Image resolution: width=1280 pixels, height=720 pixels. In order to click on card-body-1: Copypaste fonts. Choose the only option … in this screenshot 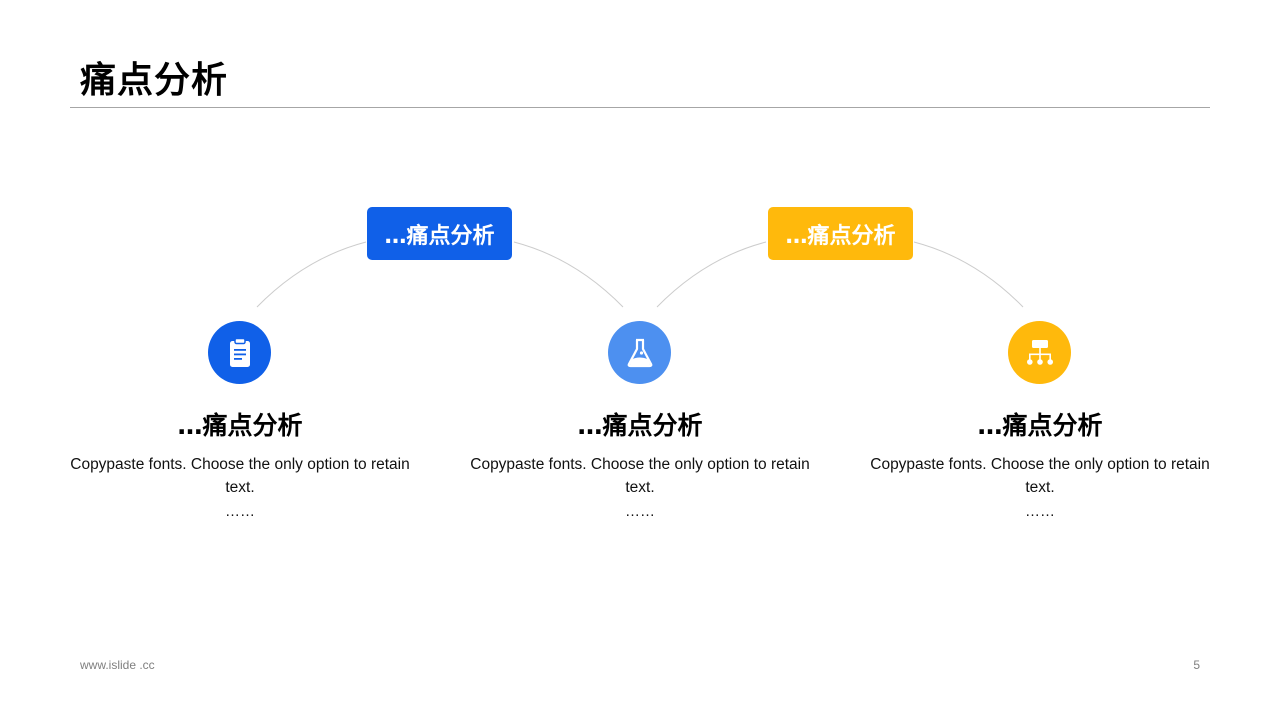, I will do `click(240, 476)`.